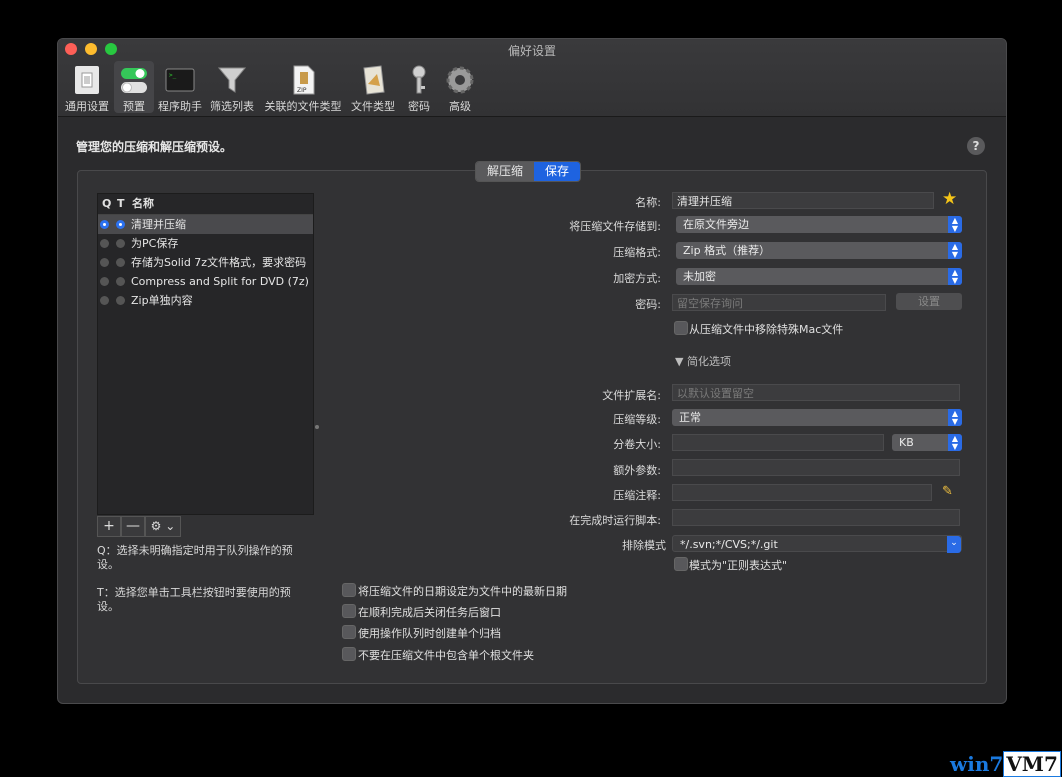  What do you see at coordinates (779, 302) in the screenshot?
I see `password-field: 留空保存询问` at bounding box center [779, 302].